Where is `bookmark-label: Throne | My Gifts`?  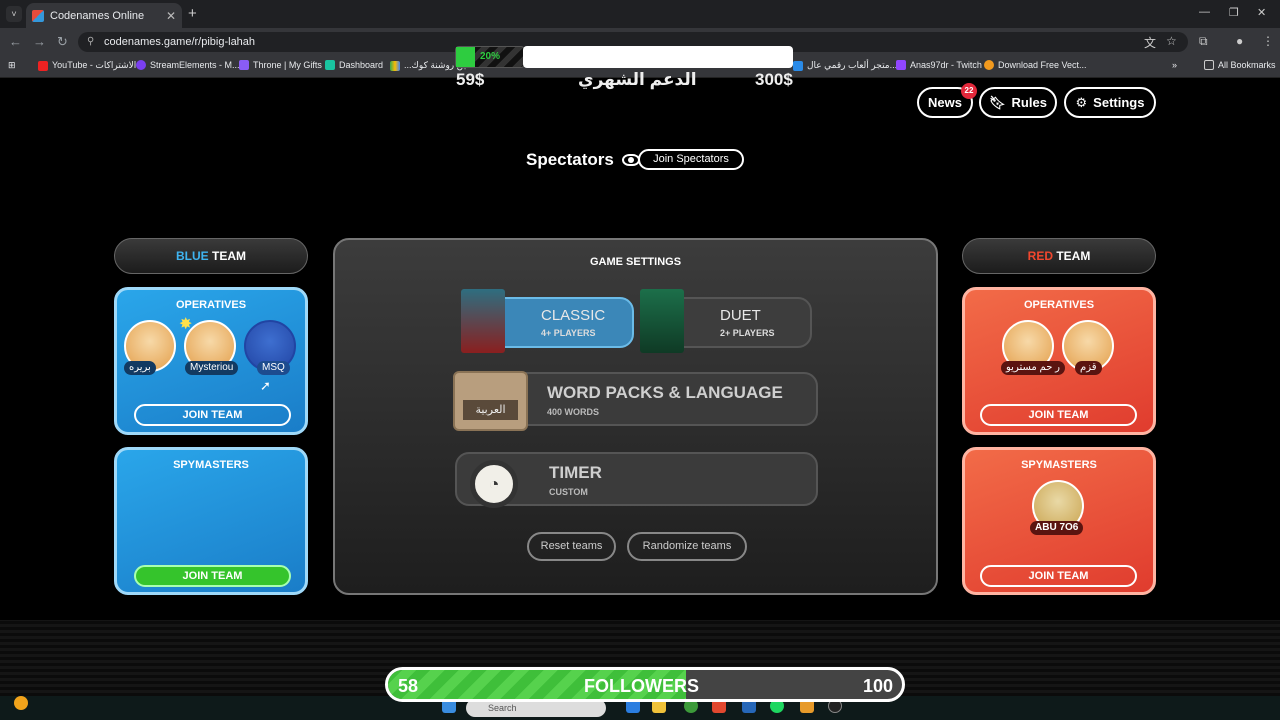
bookmark-label: Throne | My Gifts is located at coordinates (287, 65).